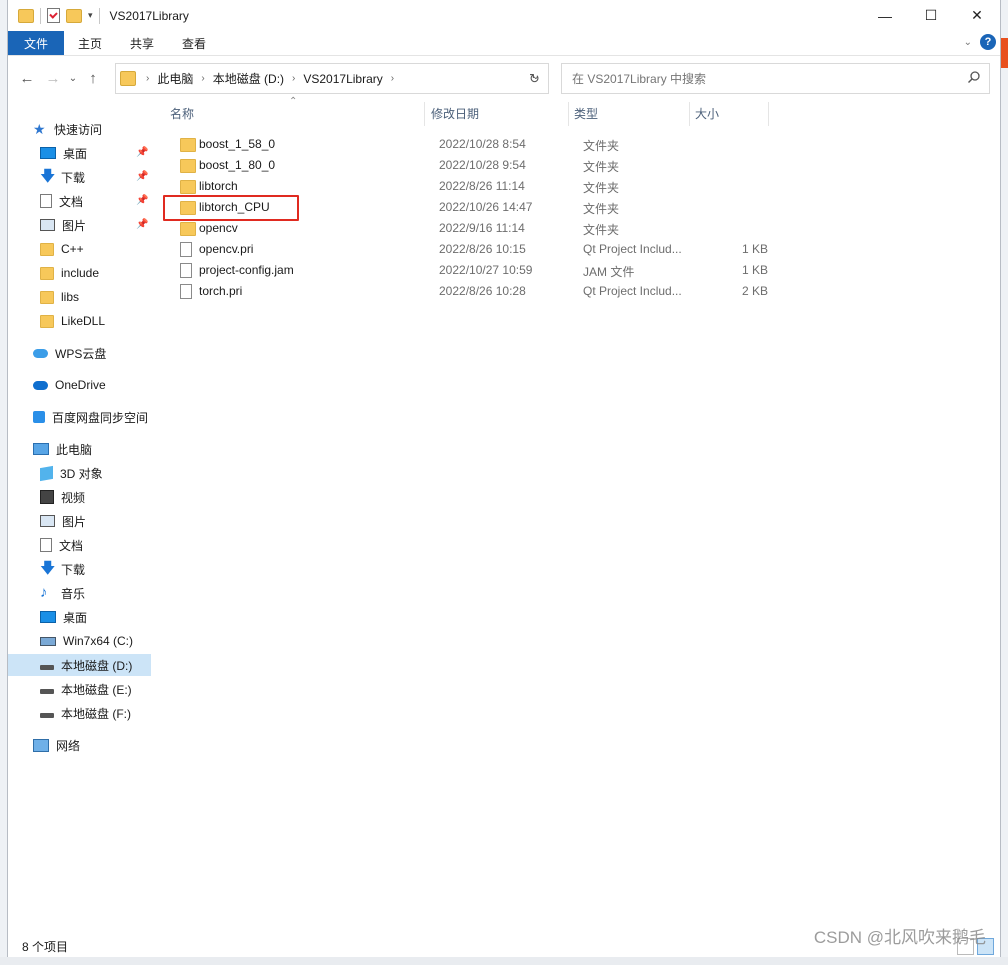 Image resolution: width=1008 pixels, height=965 pixels. Describe the element at coordinates (80, 385) in the screenshot. I see `sidebar-item-label: OneDrive` at that location.